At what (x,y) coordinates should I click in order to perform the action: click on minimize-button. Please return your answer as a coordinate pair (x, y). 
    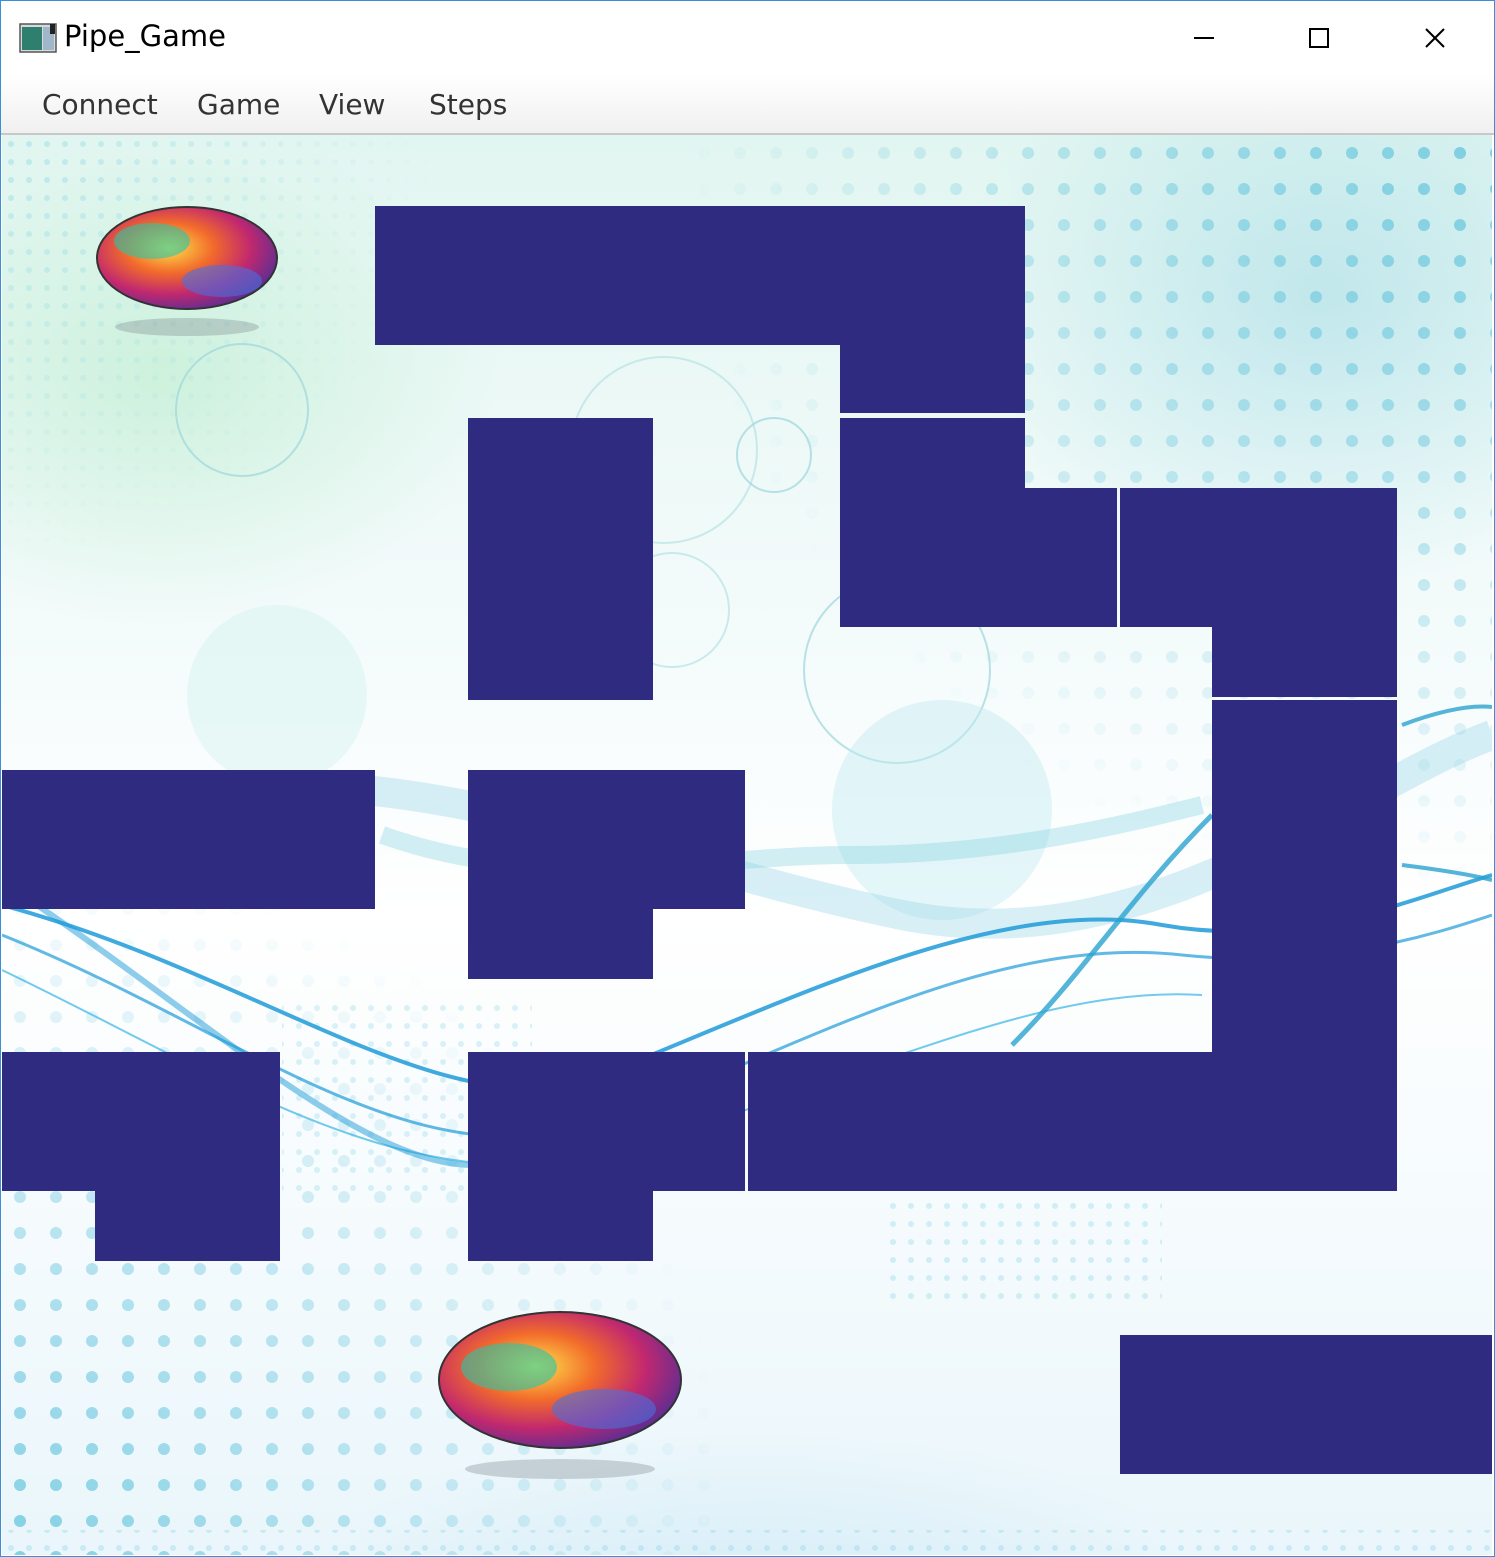
    Looking at the image, I should click on (1204, 38).